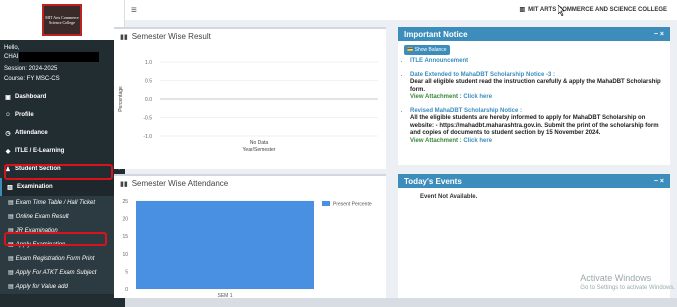 This screenshot has height=307, width=677. I want to click on notice-title: Important Notice, so click(436, 34).